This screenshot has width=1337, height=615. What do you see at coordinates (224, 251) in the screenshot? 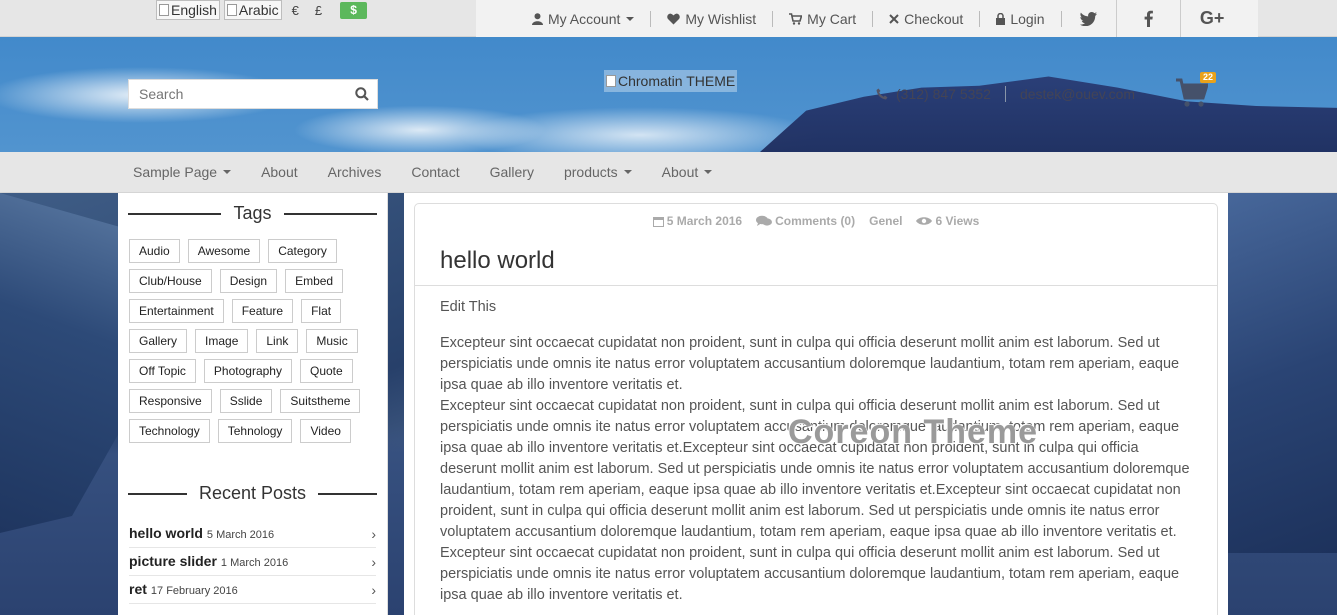
I see `tag-link: Awesome` at bounding box center [224, 251].